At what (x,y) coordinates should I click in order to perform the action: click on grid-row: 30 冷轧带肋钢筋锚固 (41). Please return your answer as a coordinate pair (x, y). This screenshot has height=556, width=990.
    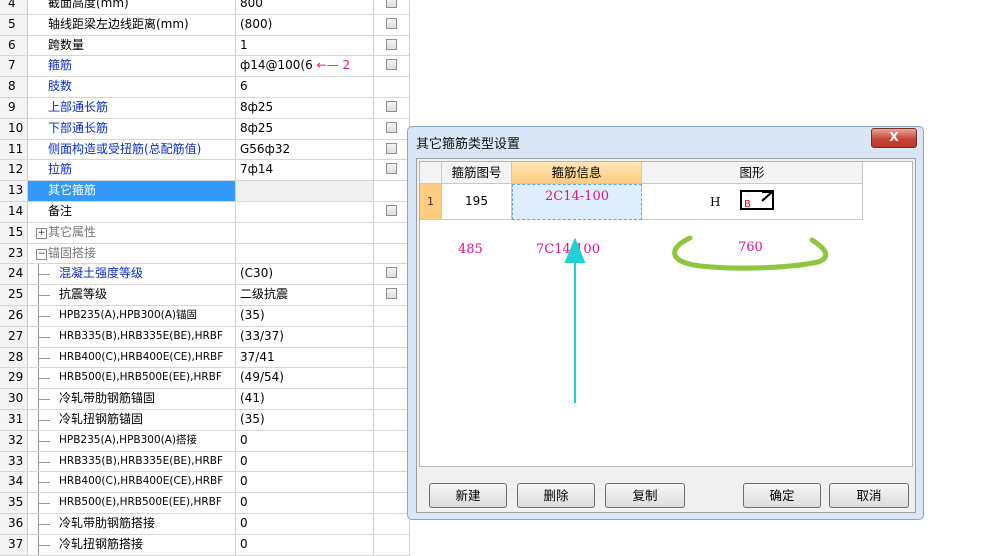
    Looking at the image, I should click on (205, 399).